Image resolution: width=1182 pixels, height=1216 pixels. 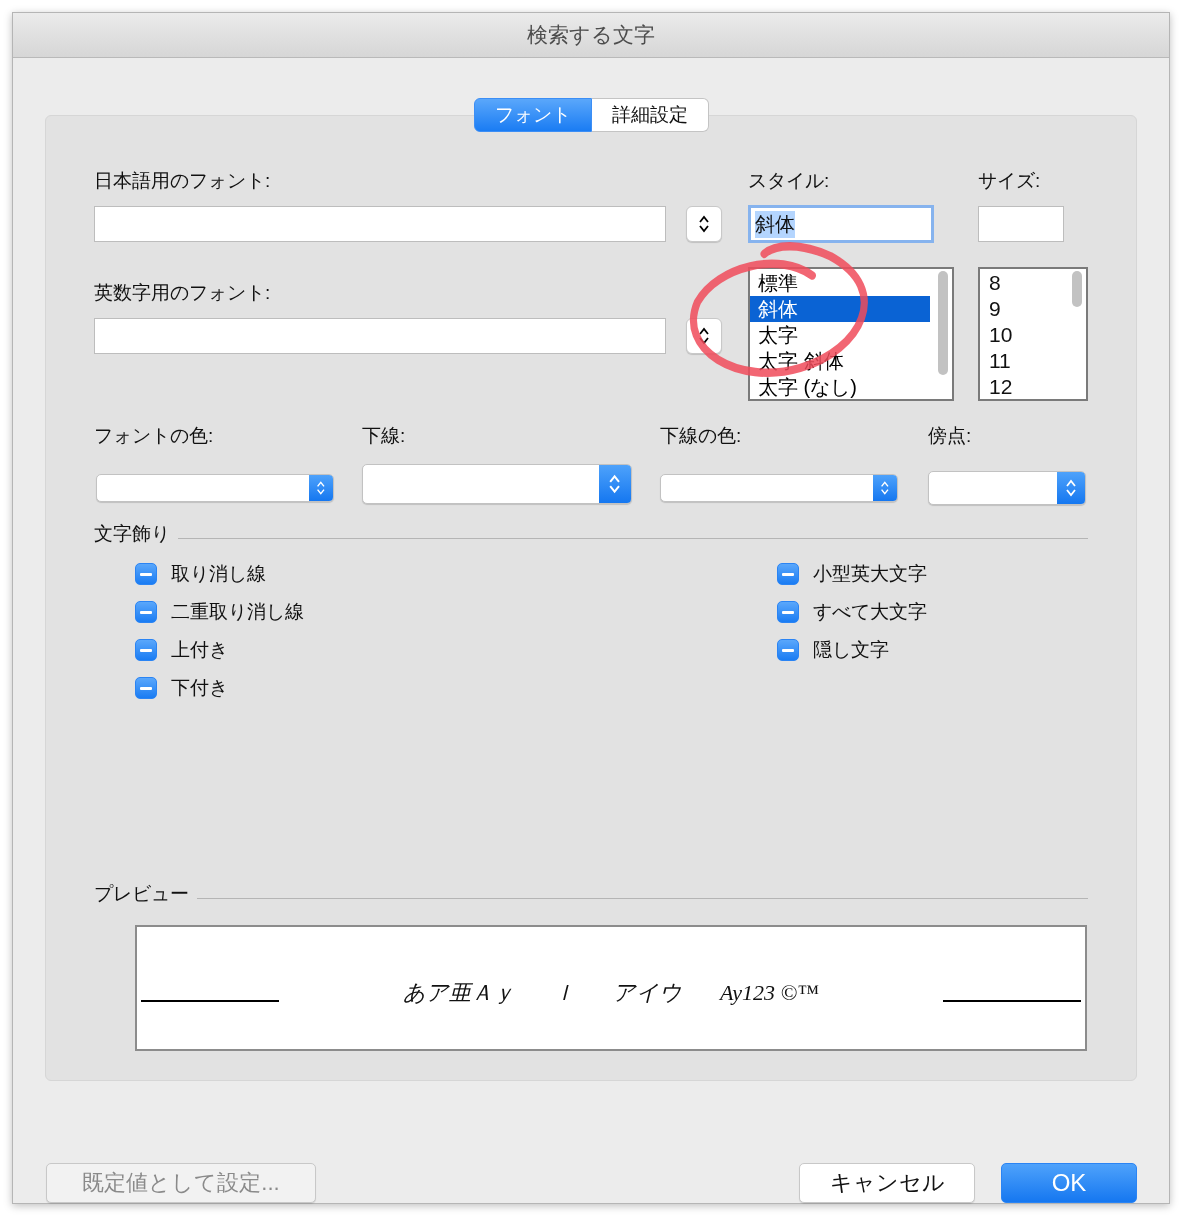 I want to click on preview-text: ｌ, so click(x=564, y=993).